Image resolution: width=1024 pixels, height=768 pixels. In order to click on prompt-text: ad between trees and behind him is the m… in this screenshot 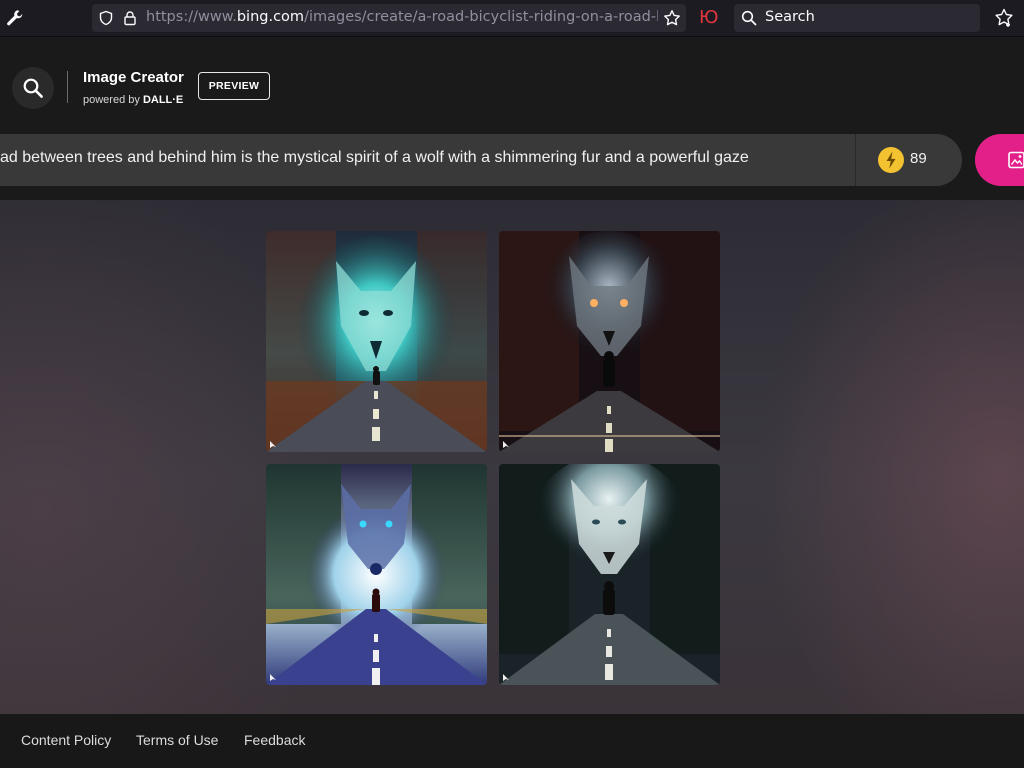, I will do `click(410, 158)`.